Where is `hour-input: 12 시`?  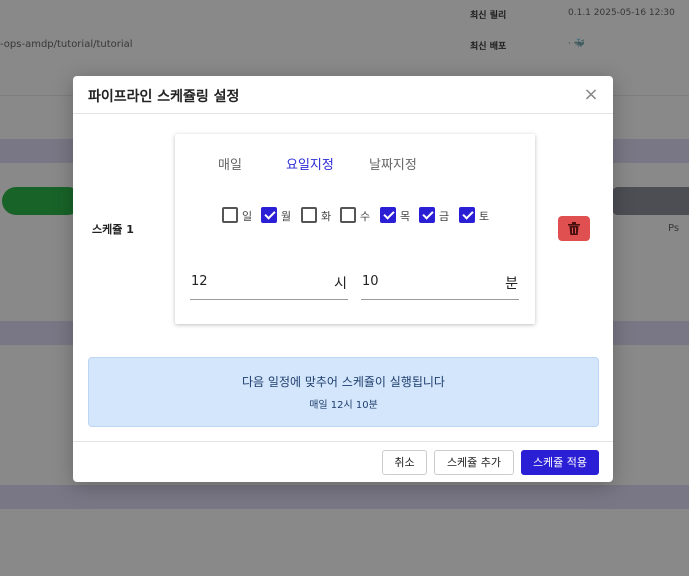 hour-input: 12 시 is located at coordinates (269, 281).